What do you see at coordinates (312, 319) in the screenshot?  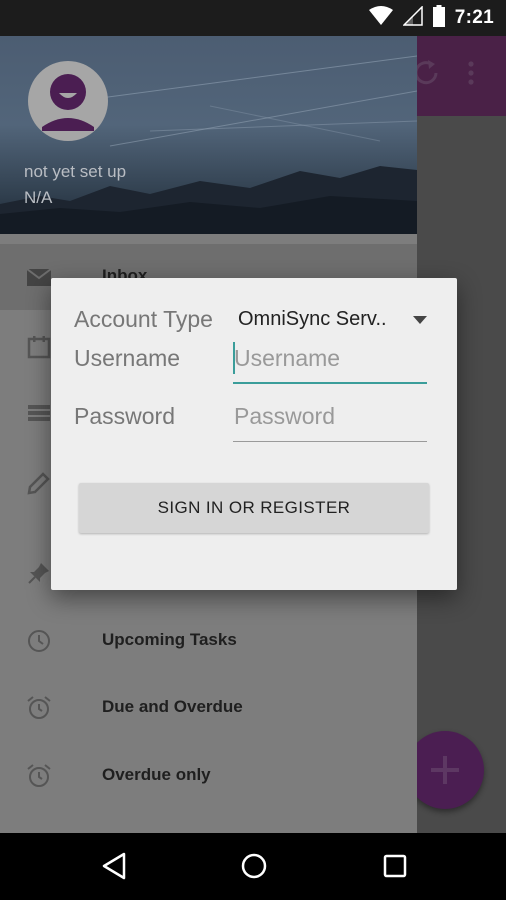 I see `account-type-value: OmniSync Serv..` at bounding box center [312, 319].